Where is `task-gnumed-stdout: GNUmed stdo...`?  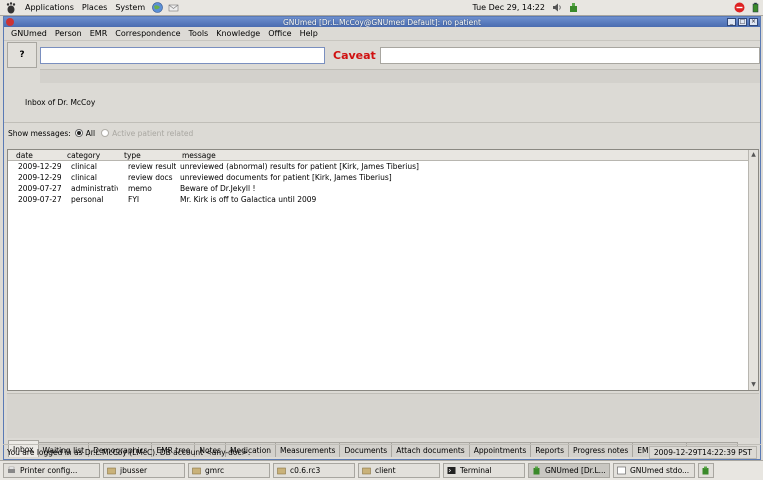 task-gnumed-stdout: GNUmed stdo... is located at coordinates (654, 470).